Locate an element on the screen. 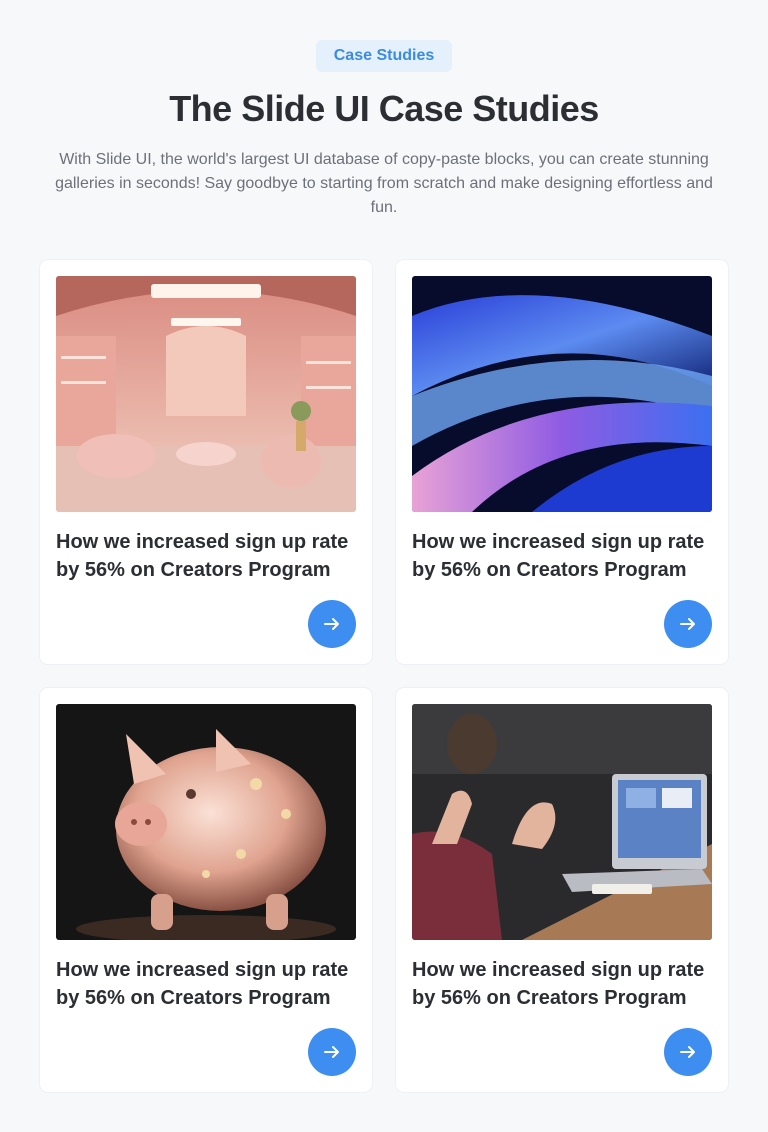 This screenshot has height=1132, width=768. abstract-waves-image is located at coordinates (562, 394).